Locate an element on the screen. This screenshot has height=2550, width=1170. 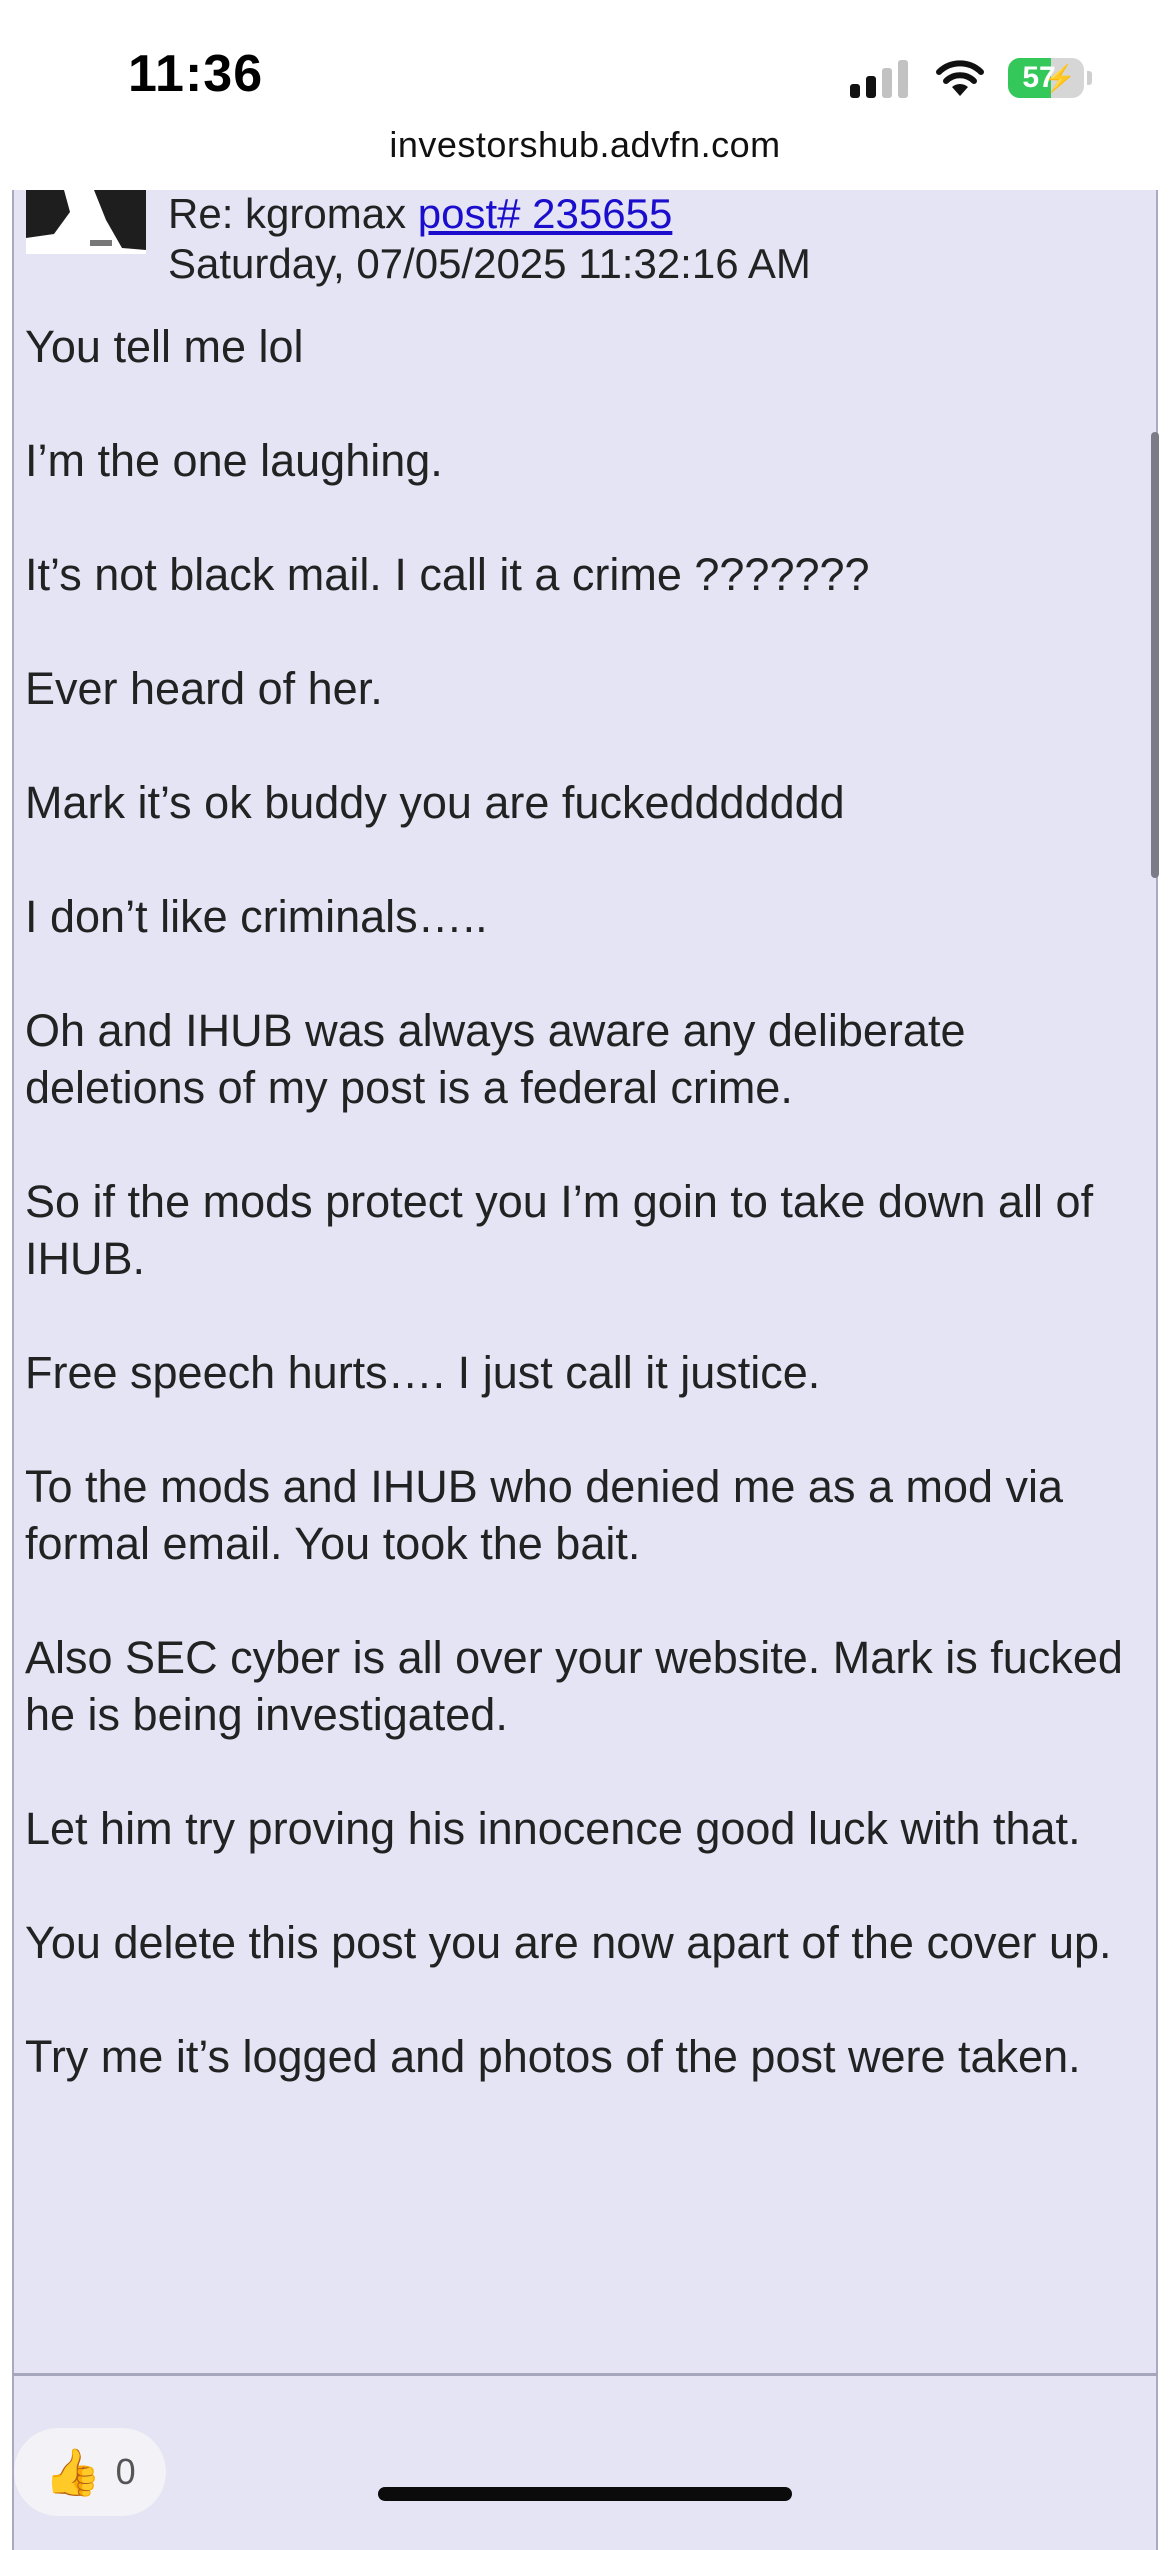
battery-cap is located at coordinates (1089, 78).